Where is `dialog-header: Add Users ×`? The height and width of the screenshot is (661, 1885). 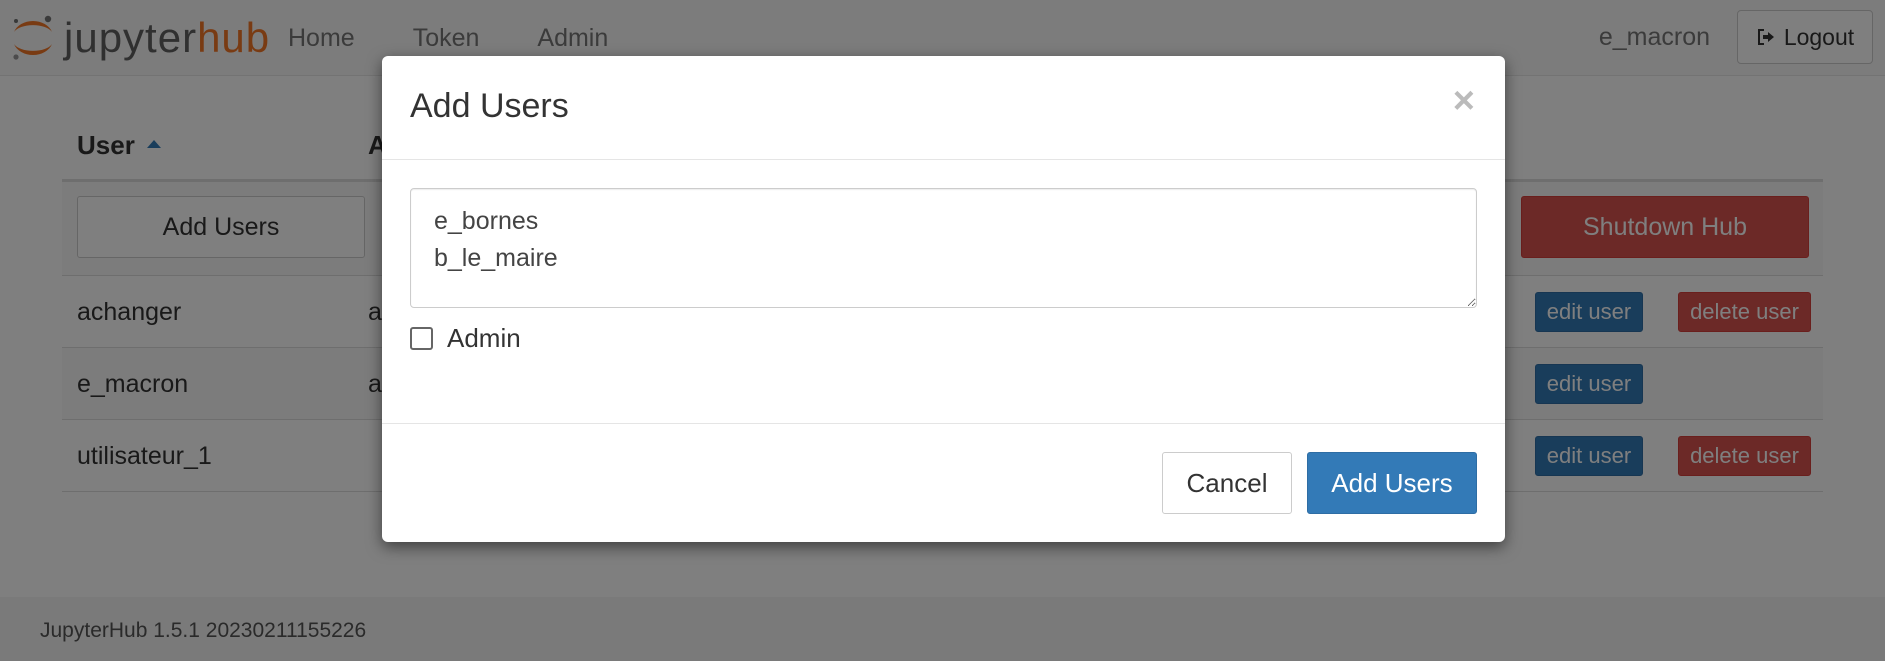 dialog-header: Add Users × is located at coordinates (943, 108).